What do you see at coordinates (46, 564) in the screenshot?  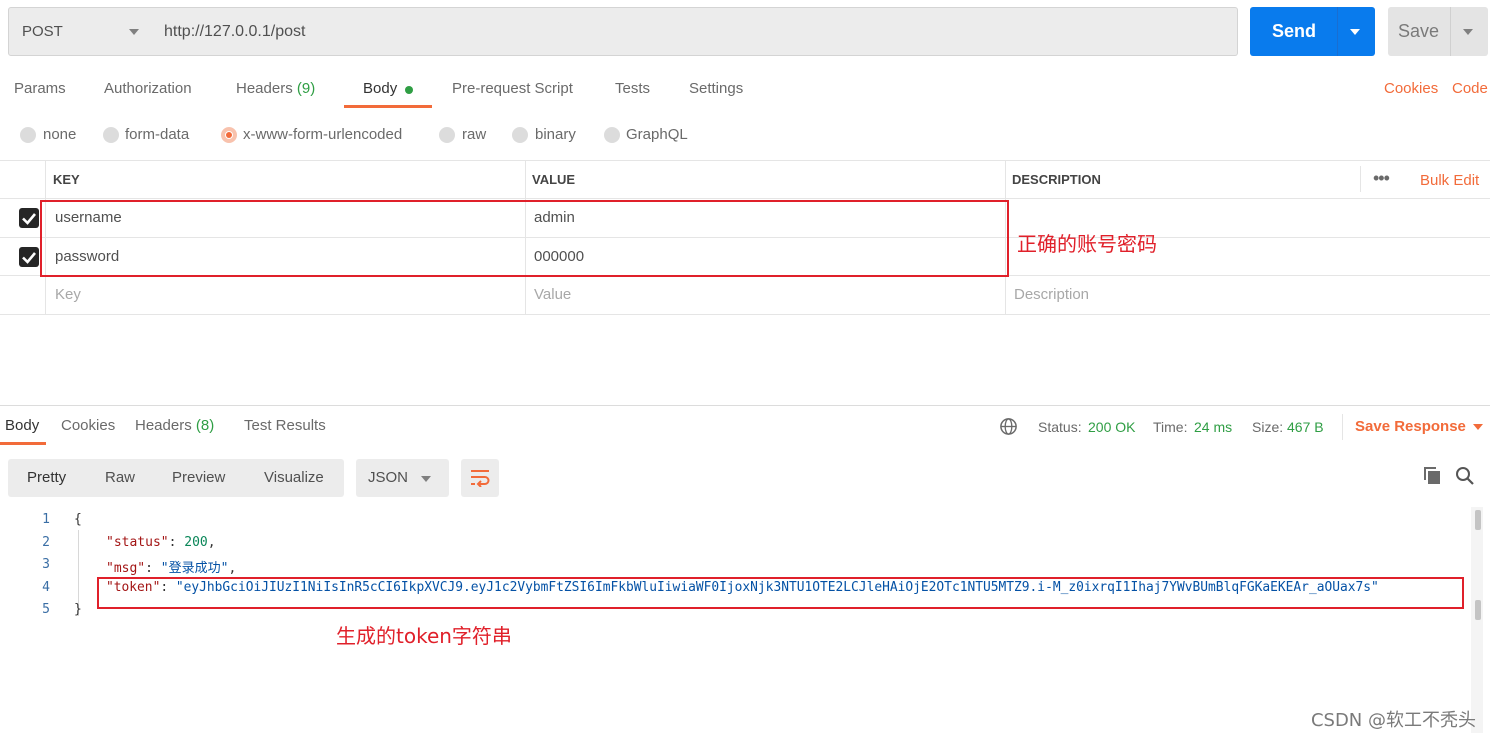 I see `line-number: 3` at bounding box center [46, 564].